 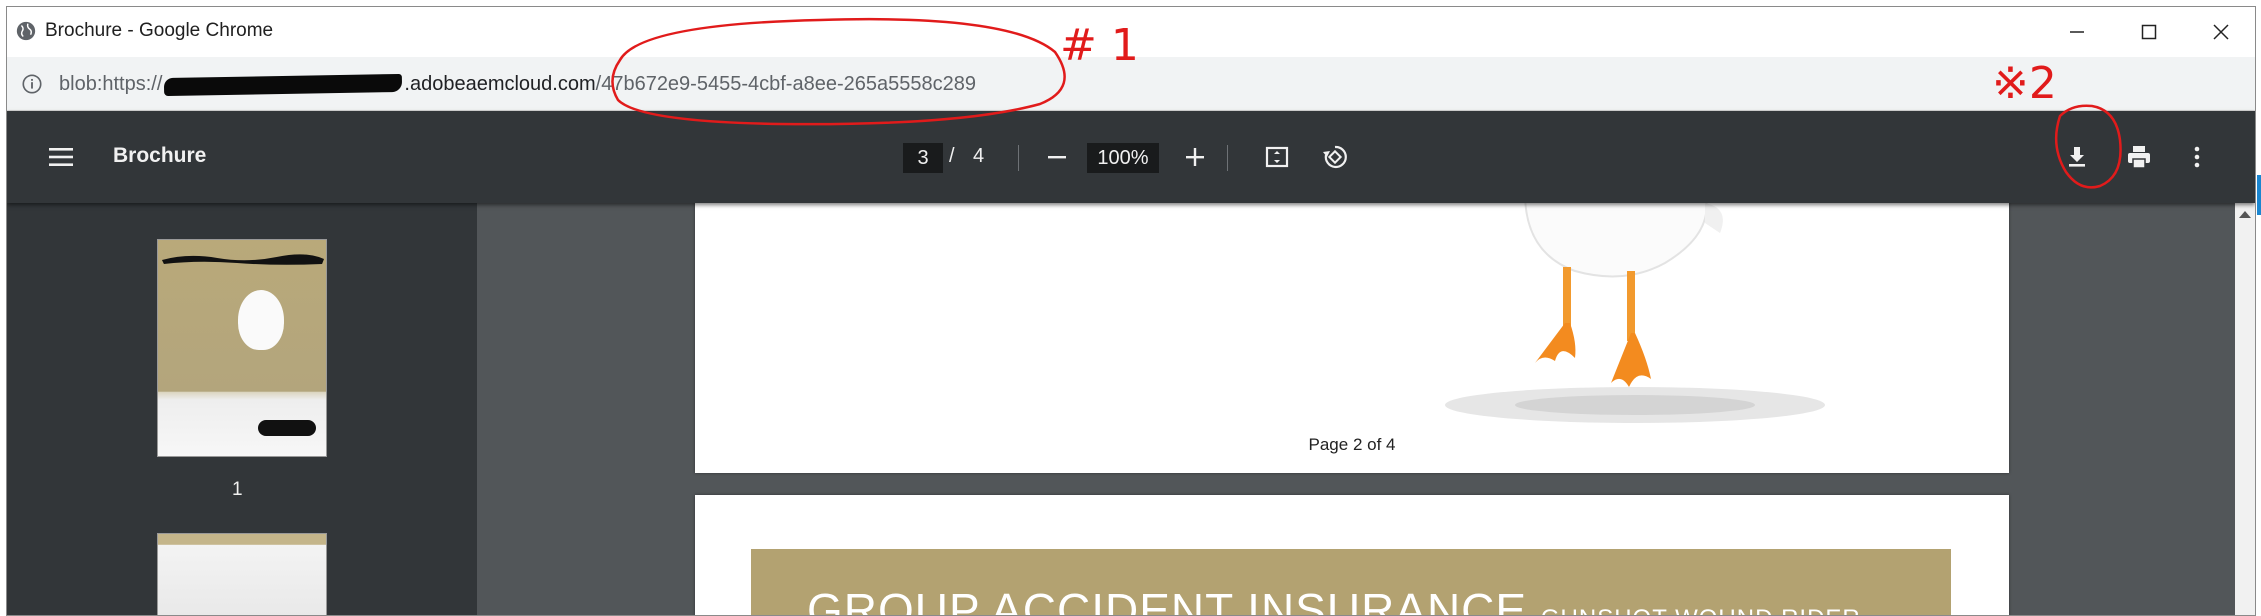 I want to click on url-prefix: blob:https://, so click(x=111, y=84).